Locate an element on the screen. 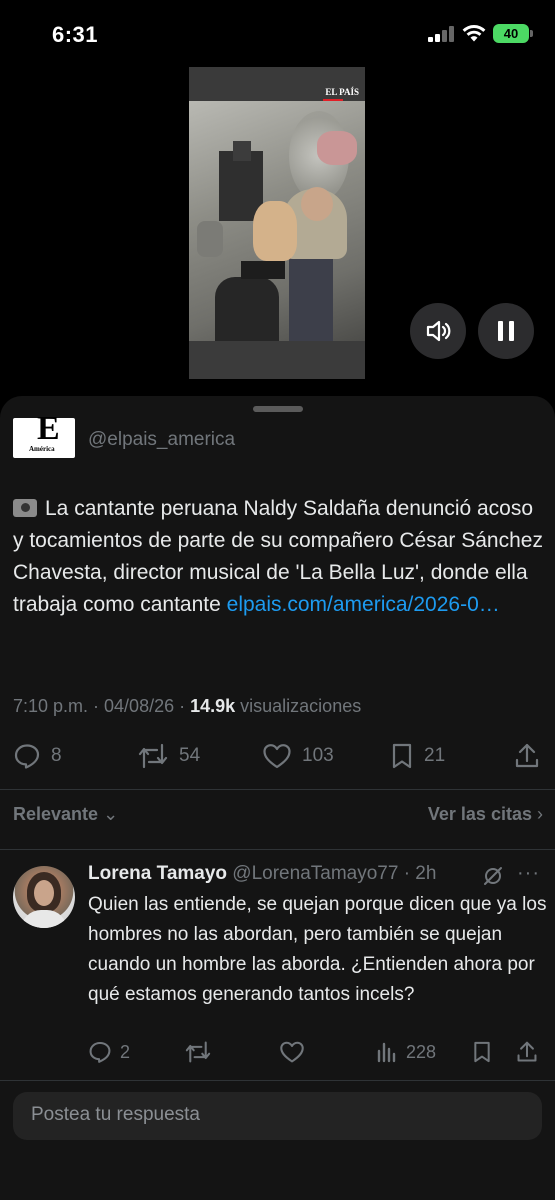  sort-label: Relevante is located at coordinates (56, 814).